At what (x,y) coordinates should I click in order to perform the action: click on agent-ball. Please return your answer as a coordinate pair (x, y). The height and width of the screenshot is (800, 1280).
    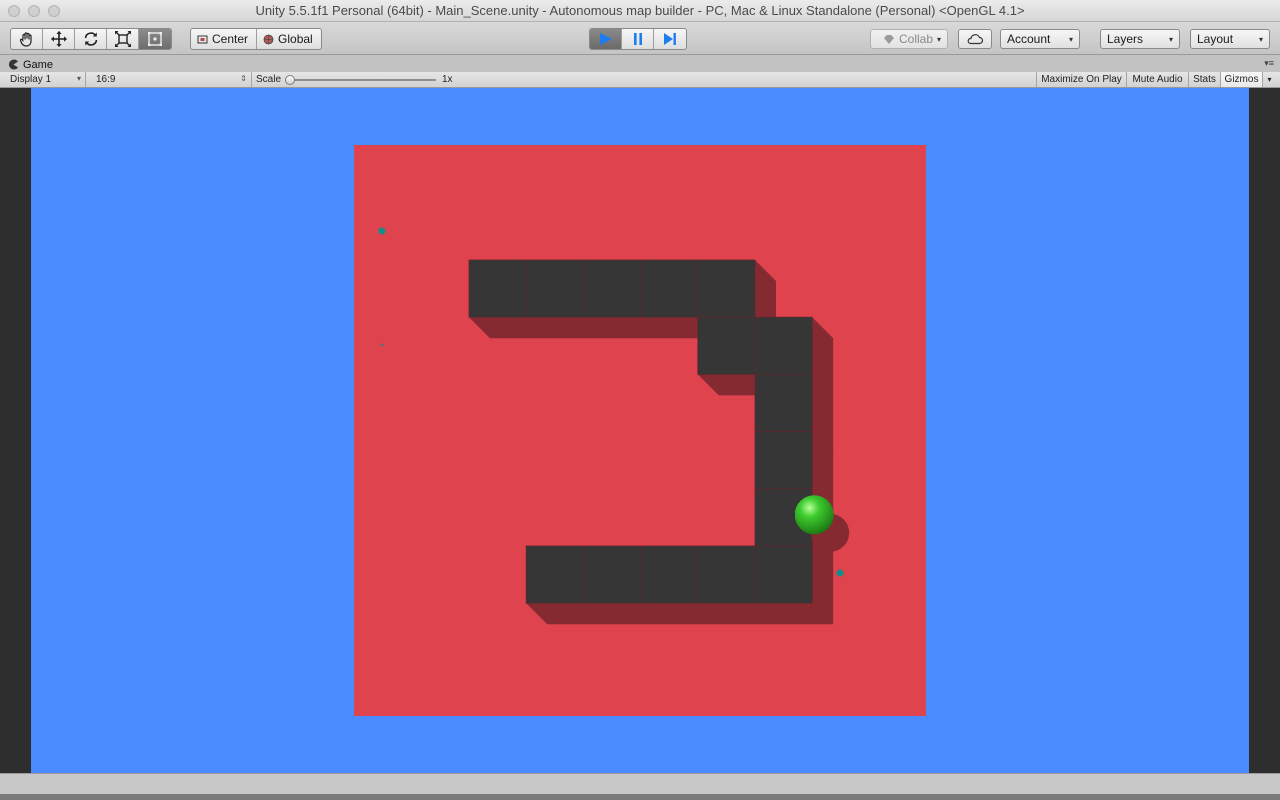
    Looking at the image, I should click on (814, 515).